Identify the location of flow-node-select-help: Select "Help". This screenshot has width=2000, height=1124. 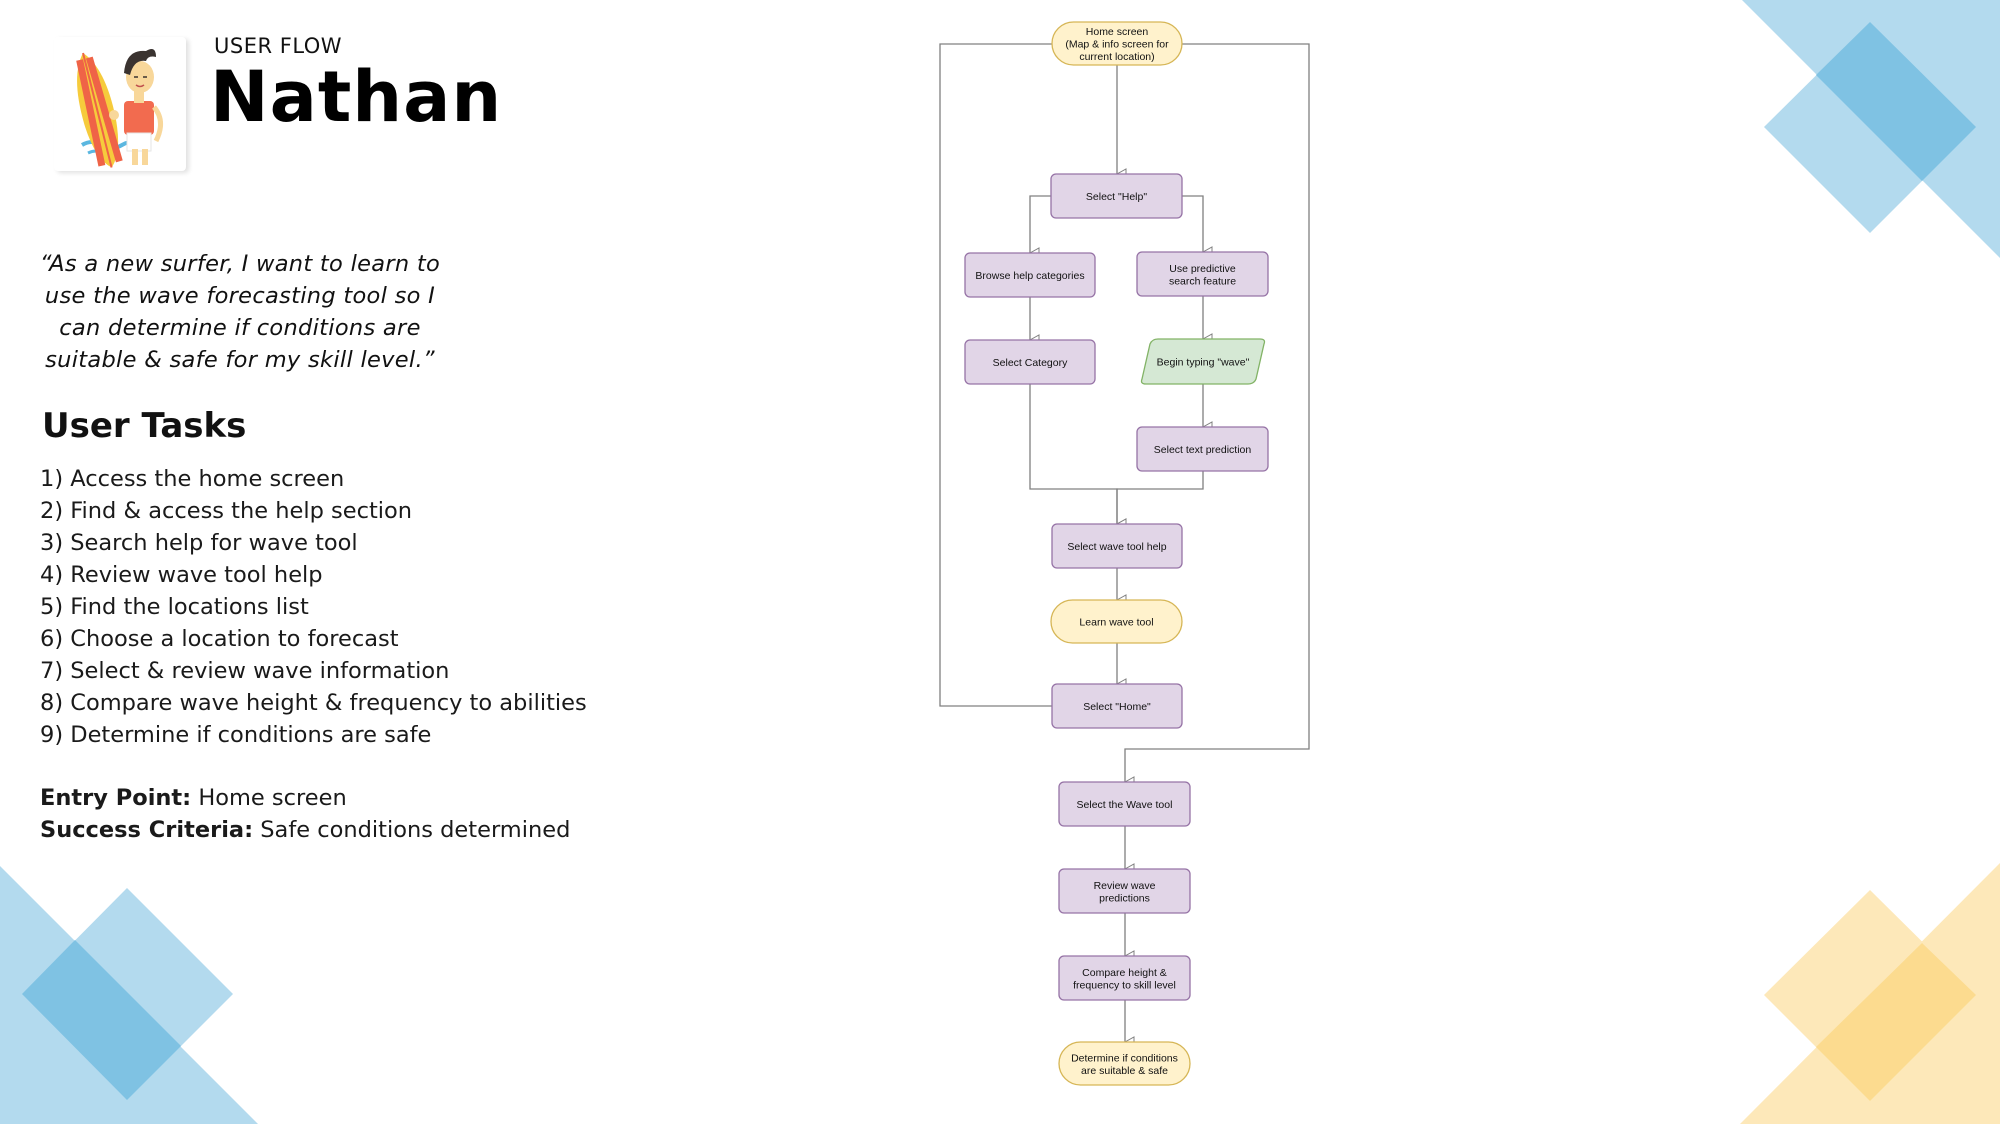
(1116, 196).